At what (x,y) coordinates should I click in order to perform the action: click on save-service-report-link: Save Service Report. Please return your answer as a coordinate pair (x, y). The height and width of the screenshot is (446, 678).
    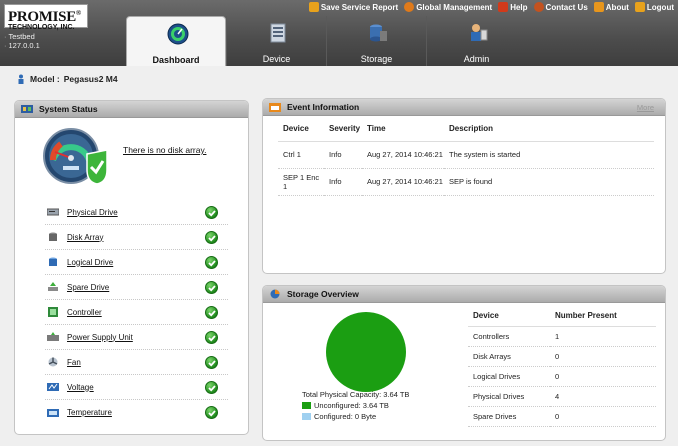
    Looking at the image, I should click on (353, 7).